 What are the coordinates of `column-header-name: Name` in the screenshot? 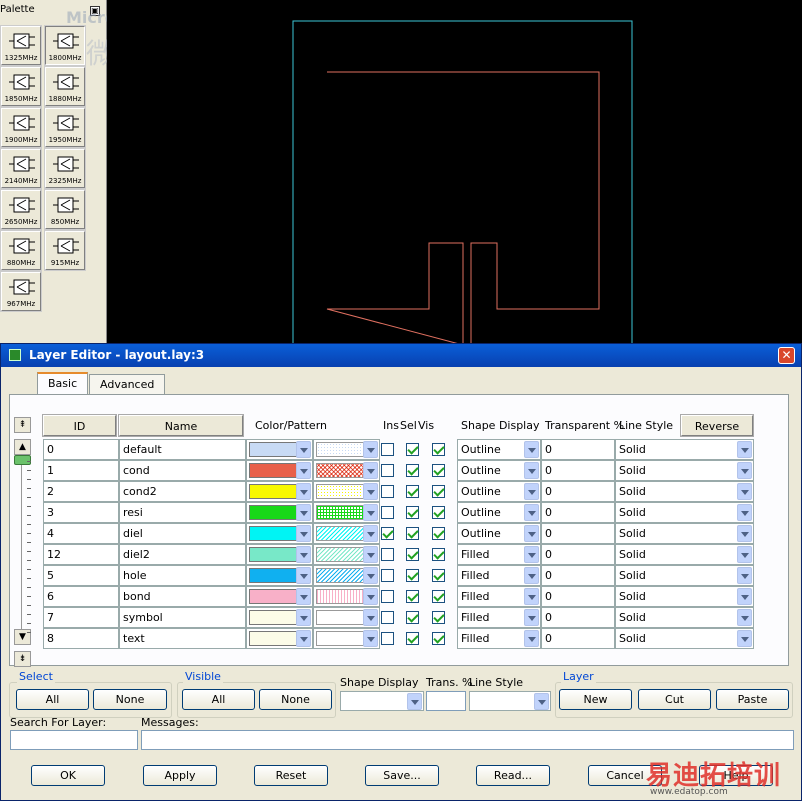 It's located at (181, 425).